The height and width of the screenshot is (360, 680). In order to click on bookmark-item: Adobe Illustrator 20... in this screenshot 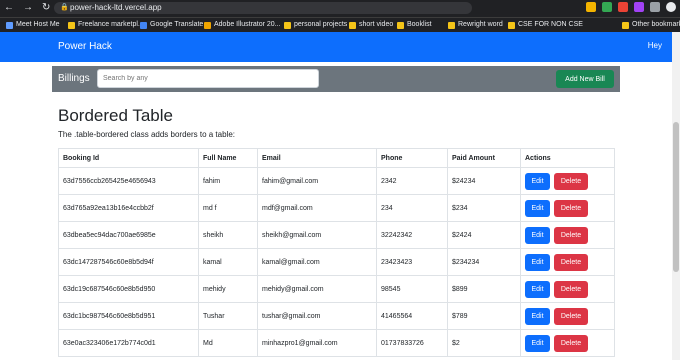, I will do `click(242, 25)`.